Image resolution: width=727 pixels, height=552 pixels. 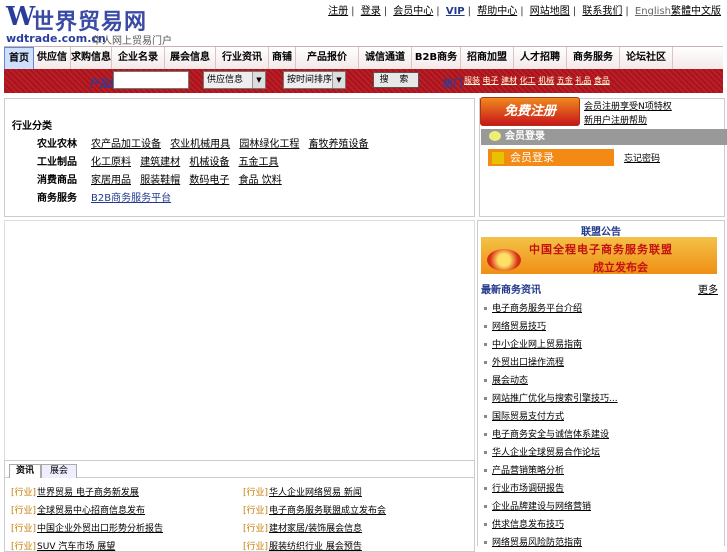 I want to click on hot-link: 服装, so click(x=472, y=80).